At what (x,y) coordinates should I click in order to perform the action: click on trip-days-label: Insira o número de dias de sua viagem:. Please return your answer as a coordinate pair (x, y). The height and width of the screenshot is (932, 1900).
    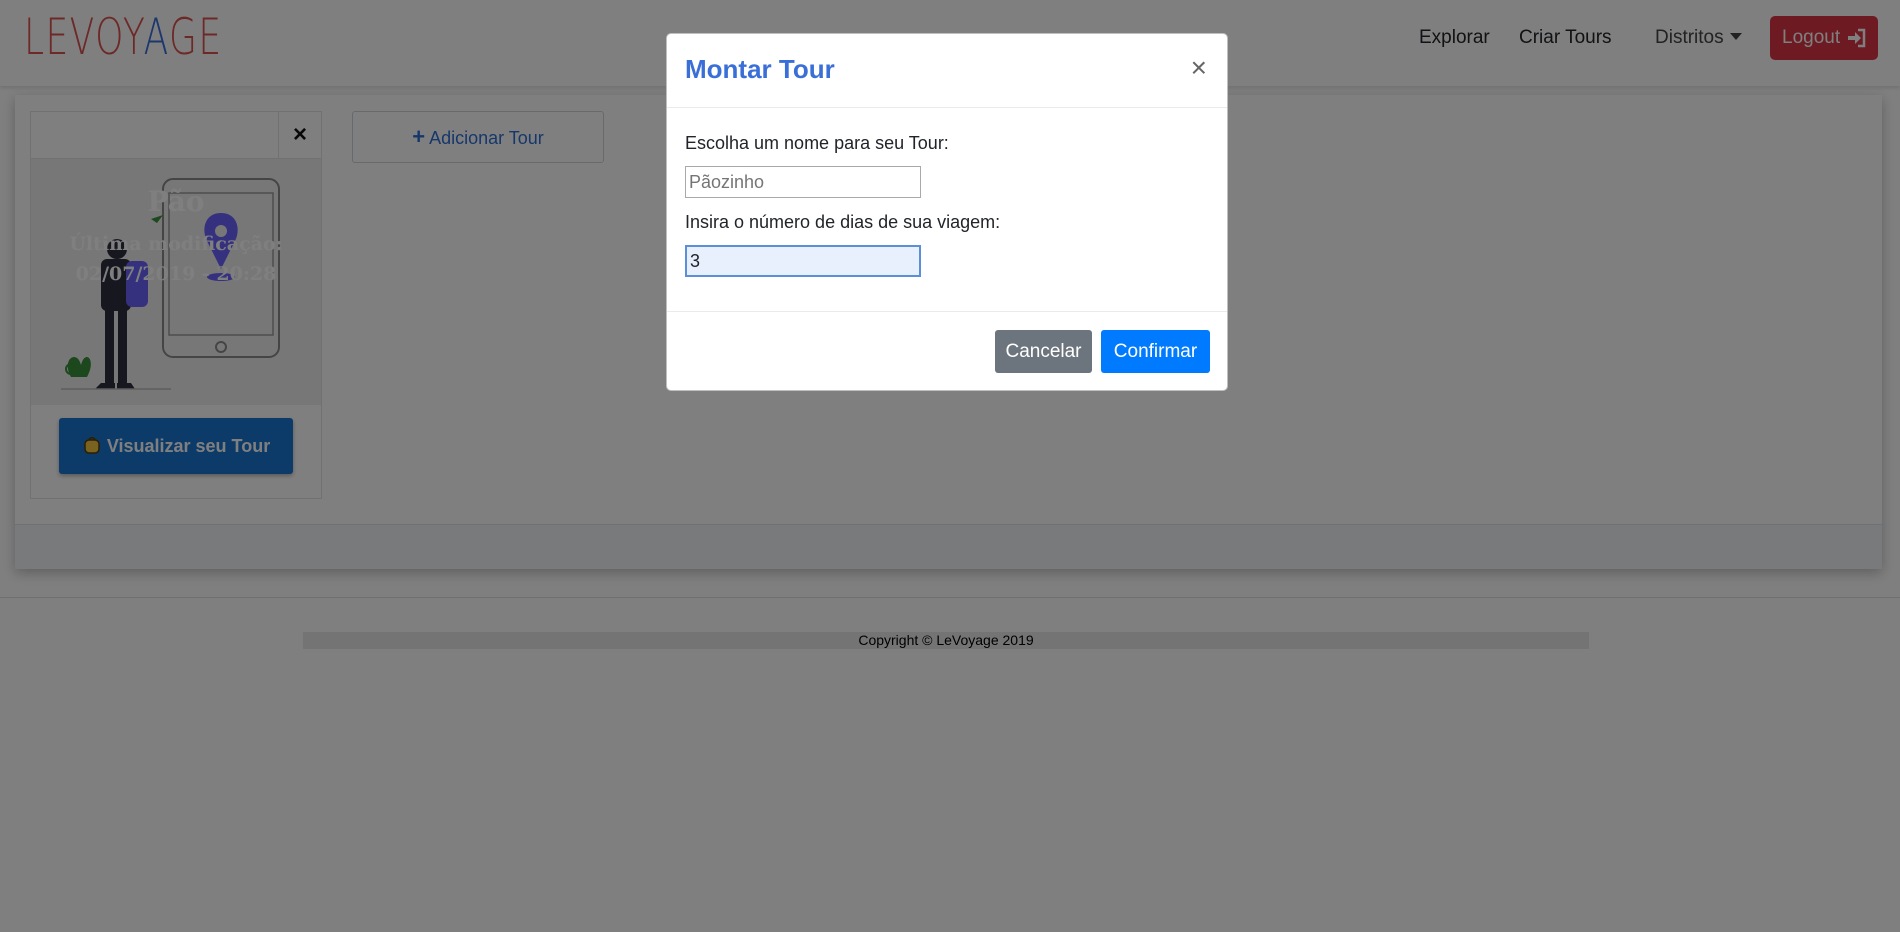
    Looking at the image, I should click on (843, 222).